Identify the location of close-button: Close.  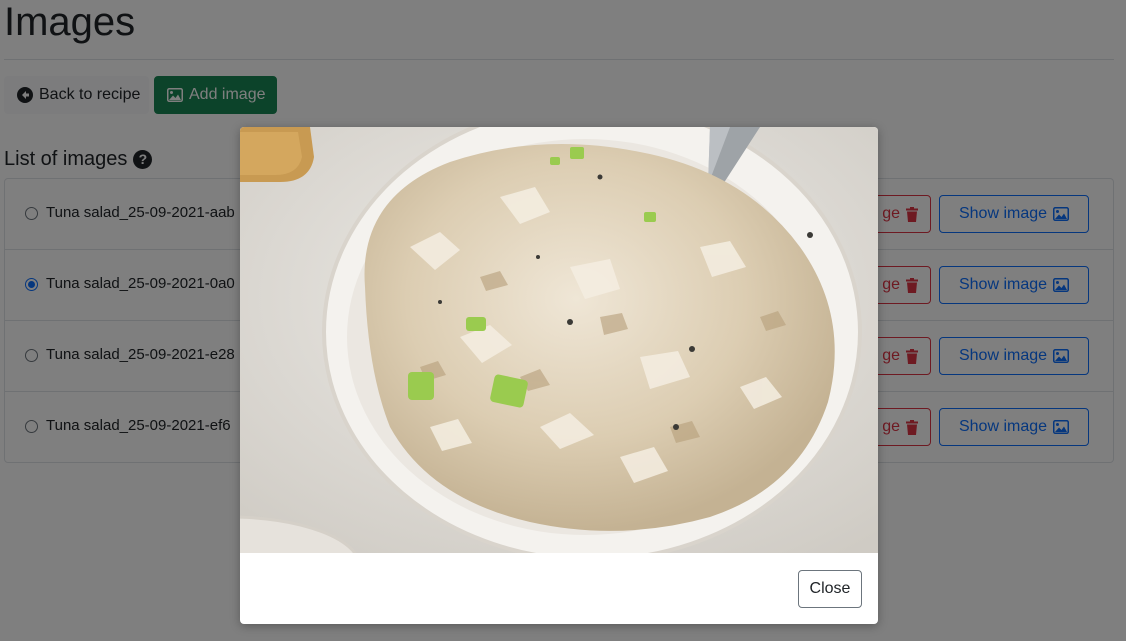
(830, 589).